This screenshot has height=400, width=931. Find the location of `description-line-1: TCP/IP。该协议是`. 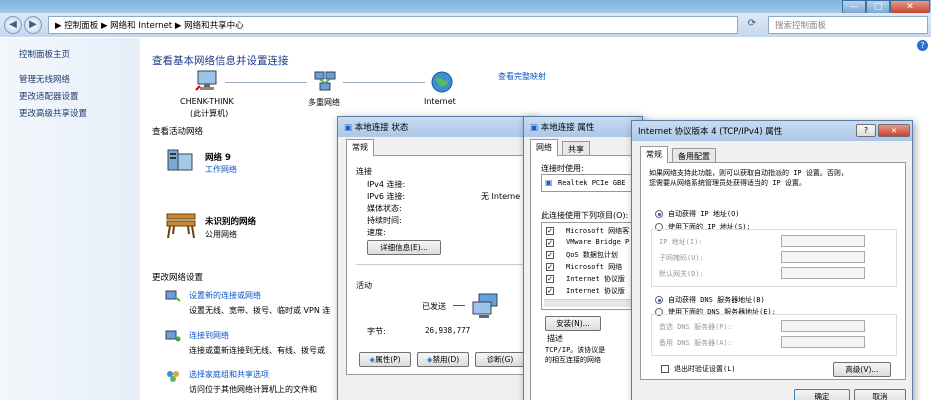

description-line-1: TCP/IP。该协议是 is located at coordinates (575, 350).